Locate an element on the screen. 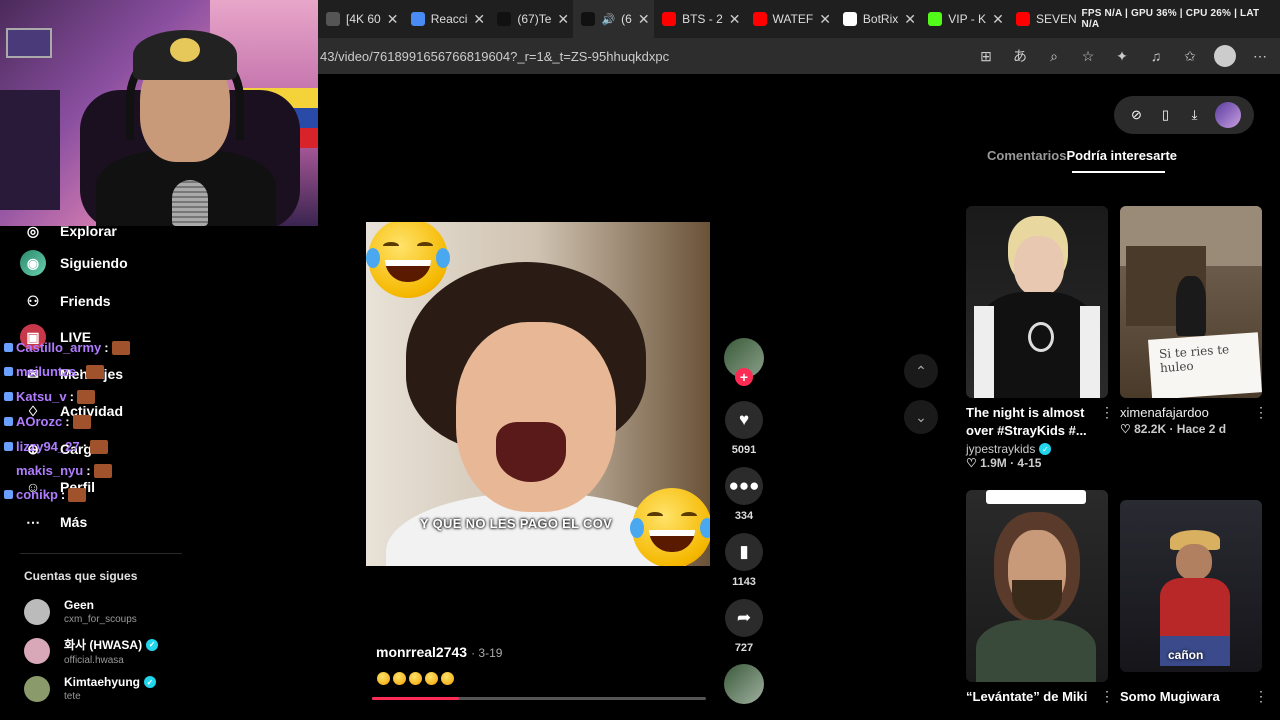 This screenshot has height=720, width=1280. video-thumbnail: cañon is located at coordinates (1191, 586).